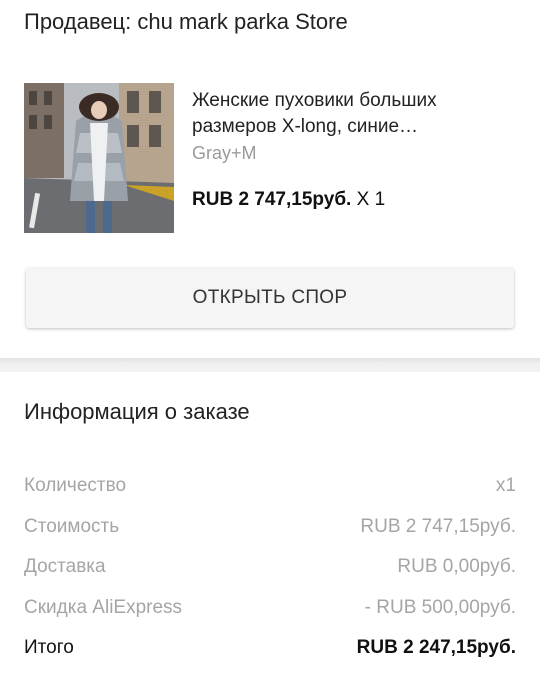 Image resolution: width=540 pixels, height=676 pixels. Describe the element at coordinates (436, 647) in the screenshot. I see `row-value: RUB 2 247,15руб.` at that location.